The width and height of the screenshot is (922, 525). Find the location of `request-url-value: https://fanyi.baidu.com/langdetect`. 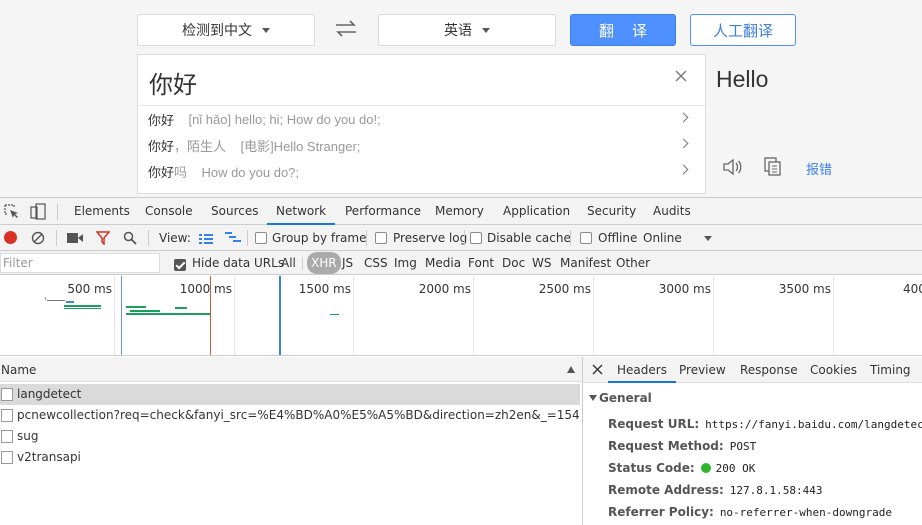

request-url-value: https://fanyi.baidu.com/langdetect is located at coordinates (813, 424).